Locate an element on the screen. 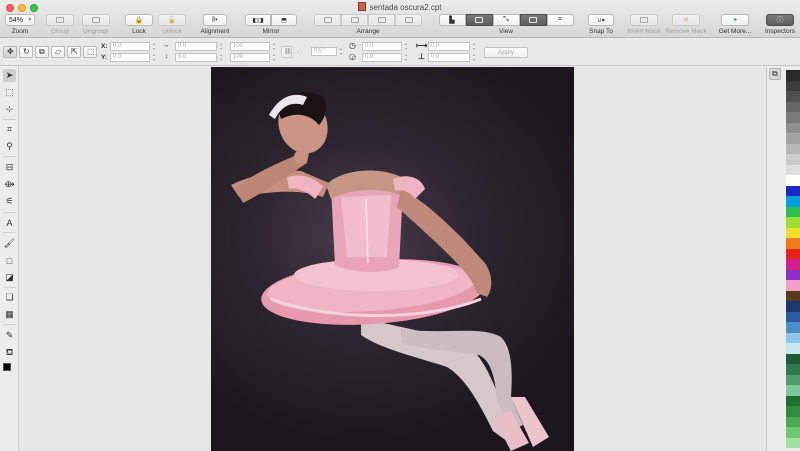 The height and width of the screenshot is (451, 800). inspectors-button: ⓘ is located at coordinates (780, 20).